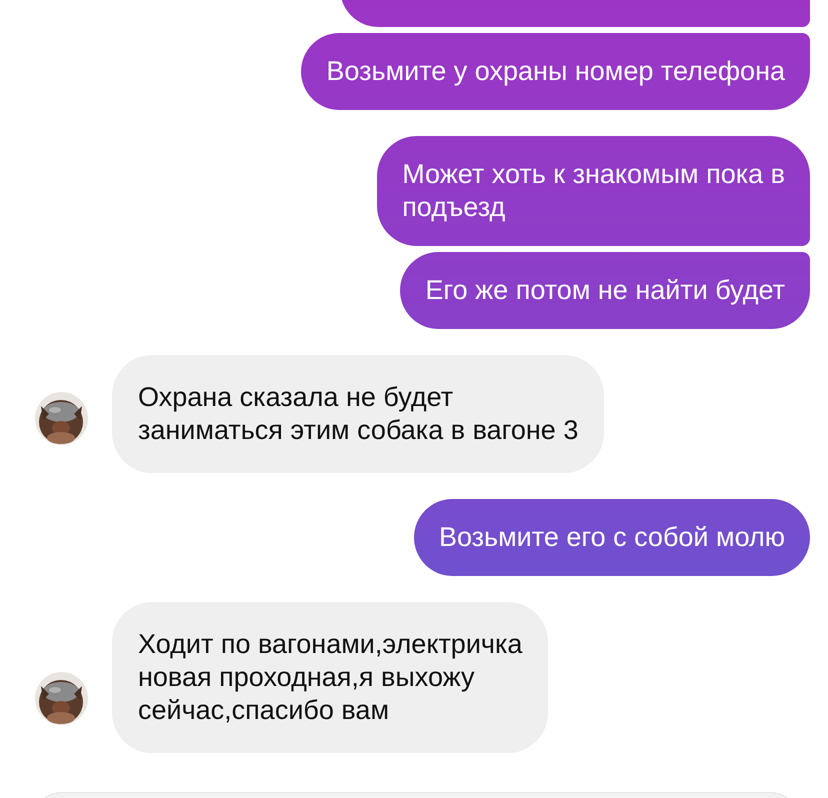 This screenshot has width=828, height=798. I want to click on message-text: Охрана сказала не будет заниматься этим собака в вагоне 3, so click(358, 413).